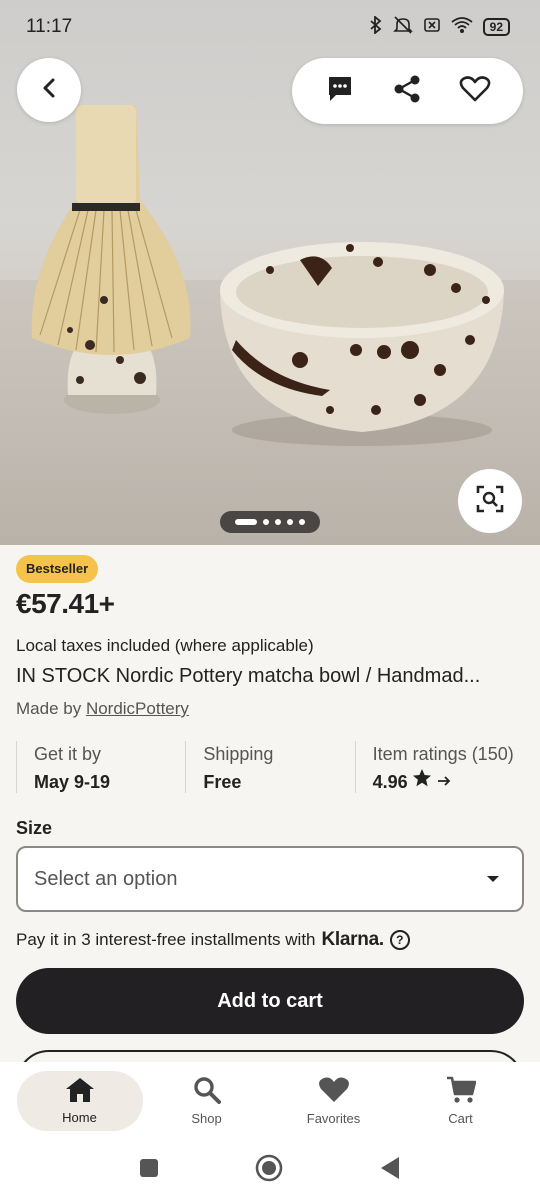 The height and width of the screenshot is (1200, 540). Describe the element at coordinates (422, 782) in the screenshot. I see `star-icon` at that location.